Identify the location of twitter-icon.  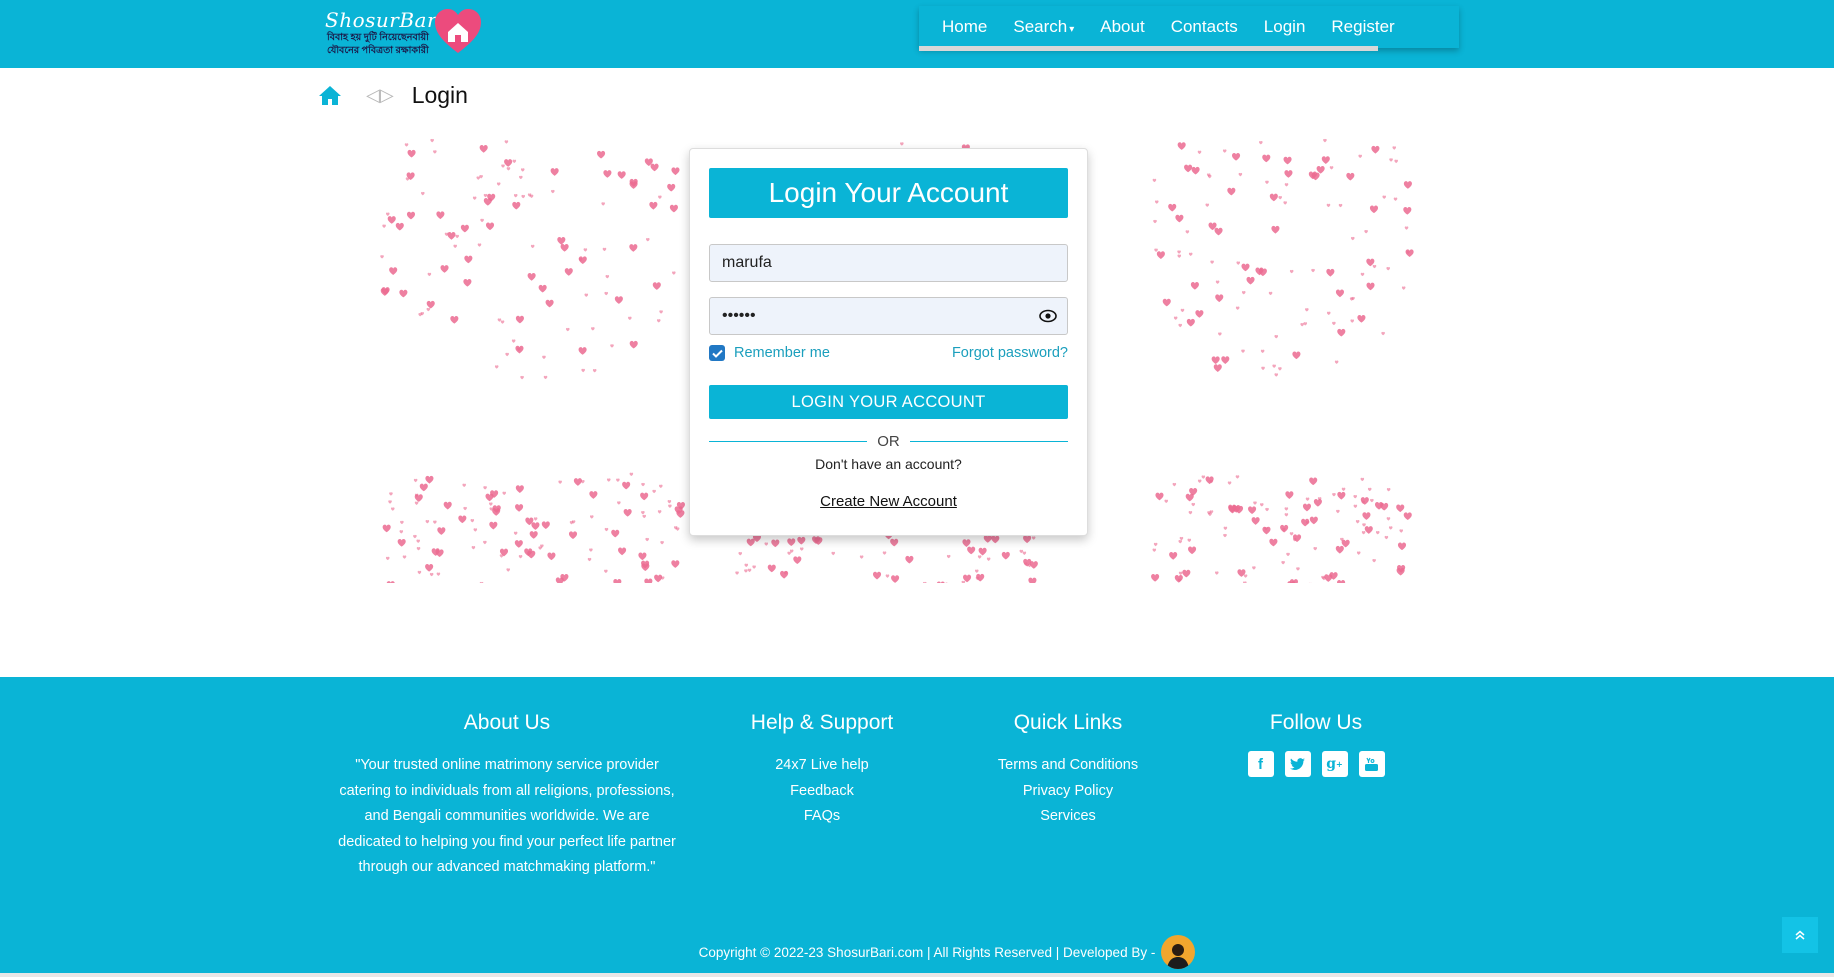
(1297, 764).